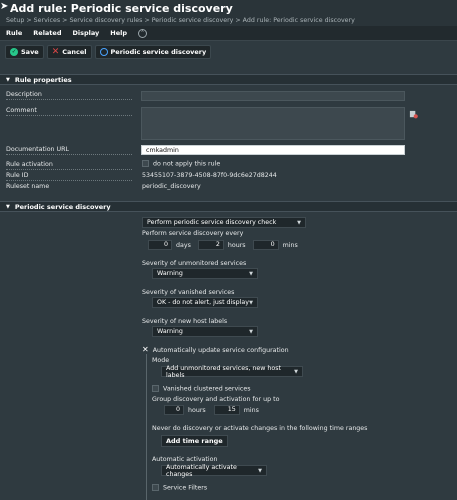 This screenshot has width=457, height=500. What do you see at coordinates (145, 349) in the screenshot?
I see `checked-x-icon: ✕` at bounding box center [145, 349].